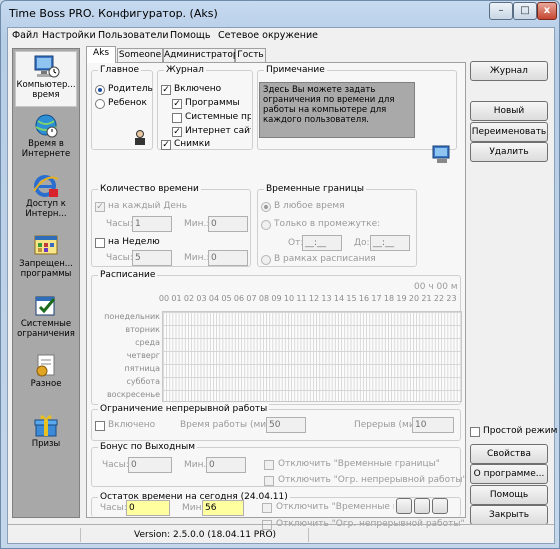  What do you see at coordinates (177, 132) in the screenshot?
I see `journal-sites-checkbox: ✓` at bounding box center [177, 132].